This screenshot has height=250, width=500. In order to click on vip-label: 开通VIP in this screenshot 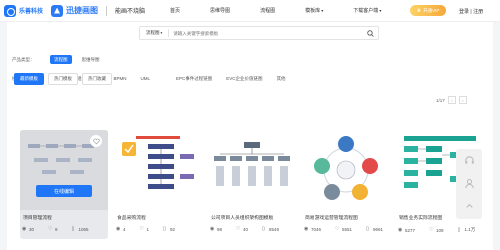, I will do `click(431, 10)`.